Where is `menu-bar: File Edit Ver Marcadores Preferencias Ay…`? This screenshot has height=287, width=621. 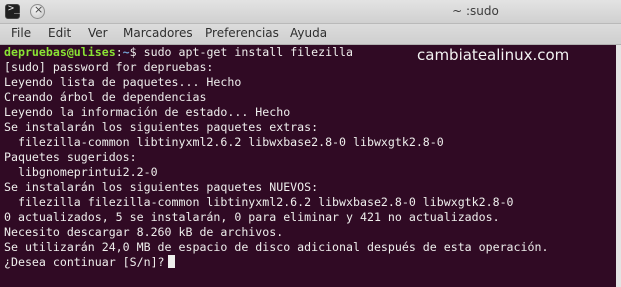
menu-bar: File Edit Ver Marcadores Preferencias Ay… is located at coordinates (310, 34).